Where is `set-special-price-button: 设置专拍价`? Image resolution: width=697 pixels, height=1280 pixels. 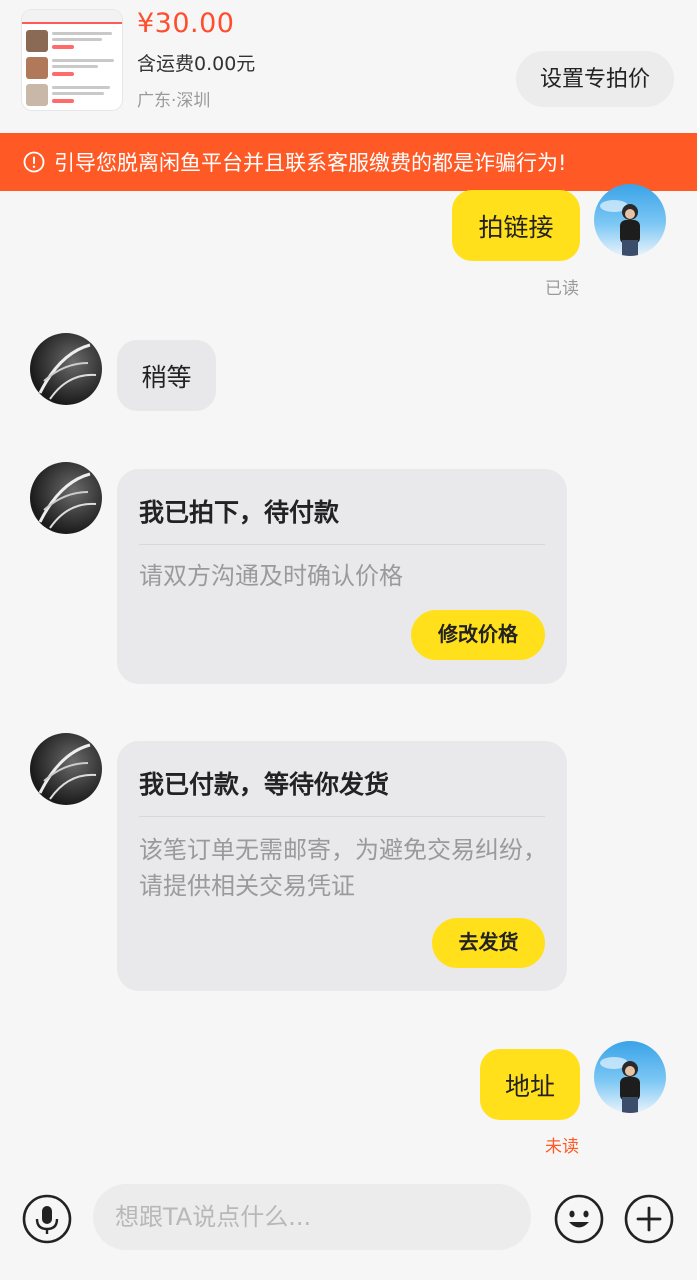
set-special-price-button: 设置专拍价 is located at coordinates (595, 79).